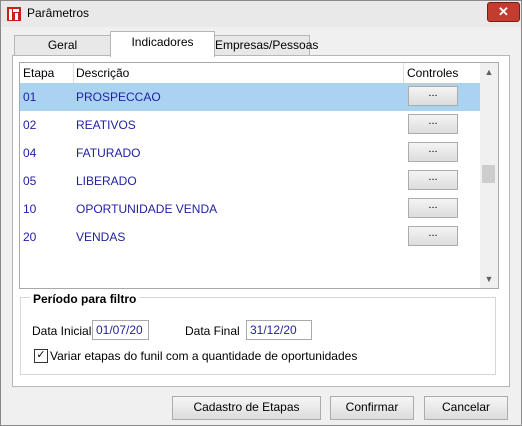  I want to click on cell-descricao: OPORTUNIDADE VENDA, so click(147, 209).